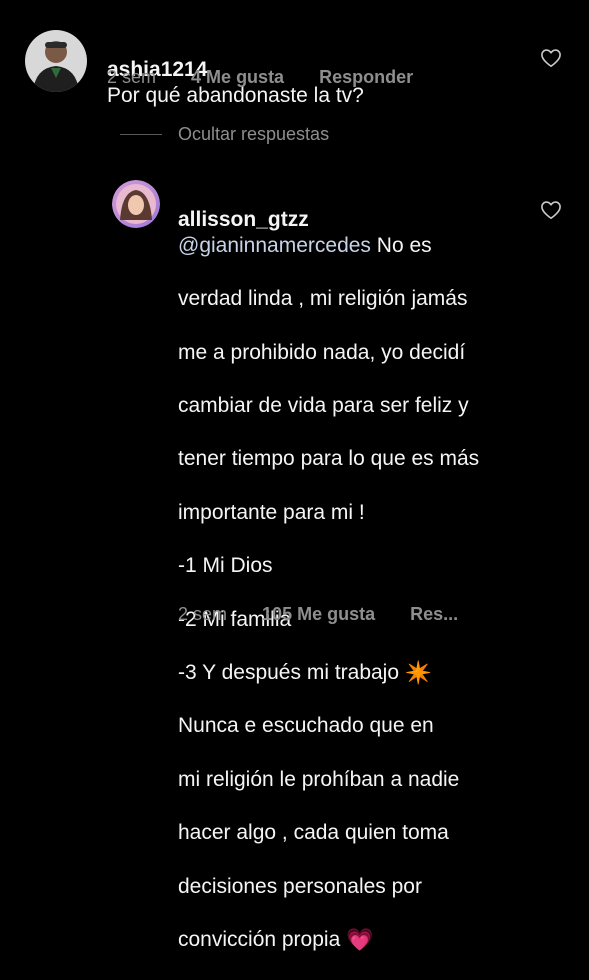 The height and width of the screenshot is (980, 589). What do you see at coordinates (329, 459) in the screenshot?
I see `reply-line-5: tener tiempo para lo que es más` at bounding box center [329, 459].